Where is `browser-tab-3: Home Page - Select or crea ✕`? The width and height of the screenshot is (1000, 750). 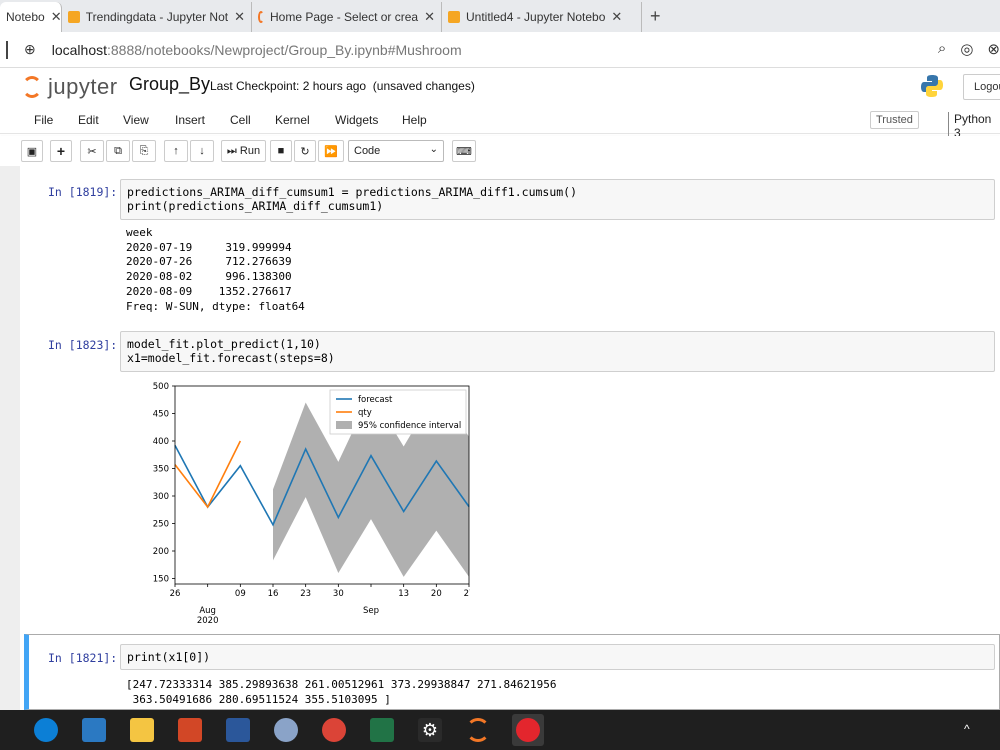 browser-tab-3: Home Page - Select or crea ✕ is located at coordinates (347, 17).